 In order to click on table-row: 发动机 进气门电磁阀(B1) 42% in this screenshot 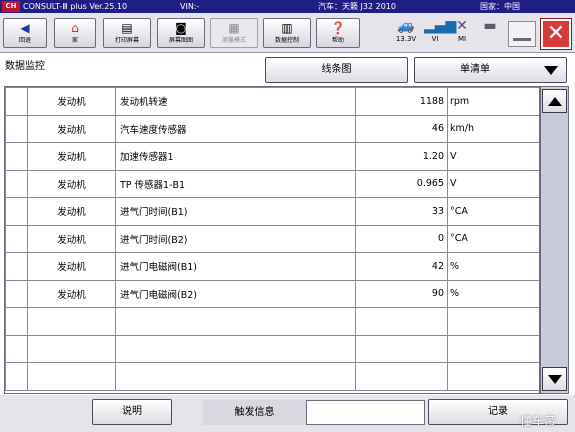, I will do `click(272, 266)`.